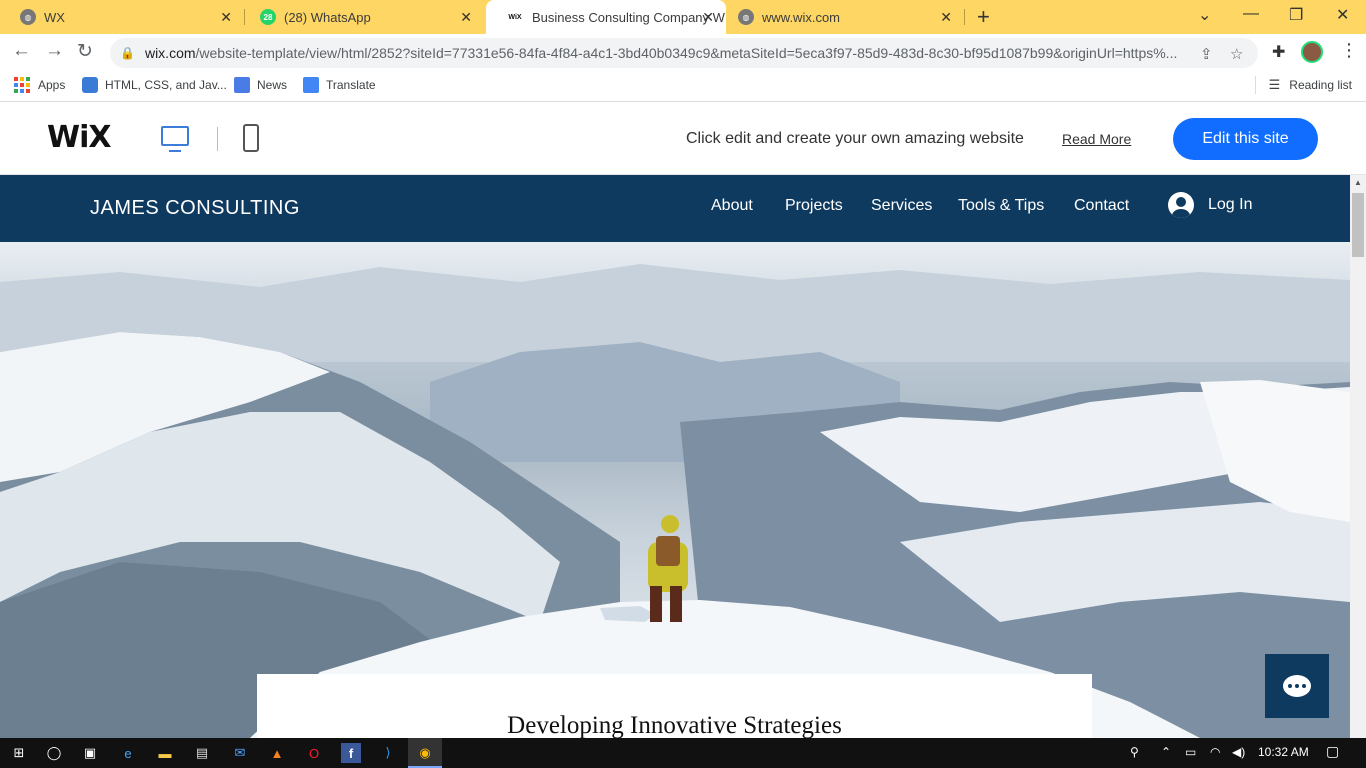 The image size is (1366, 768). I want to click on wix-logo: WiX, so click(79, 137).